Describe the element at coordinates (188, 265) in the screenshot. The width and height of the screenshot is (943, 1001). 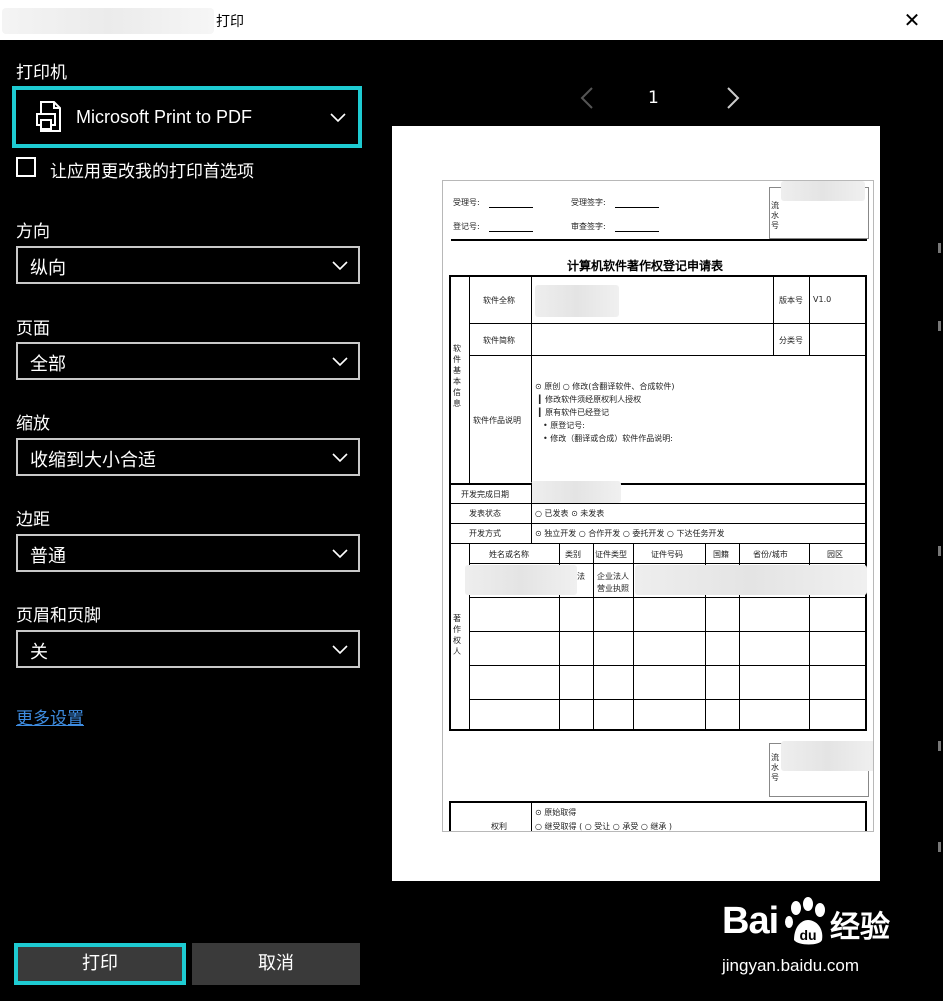
I see `orientation-select: 纵向` at that location.